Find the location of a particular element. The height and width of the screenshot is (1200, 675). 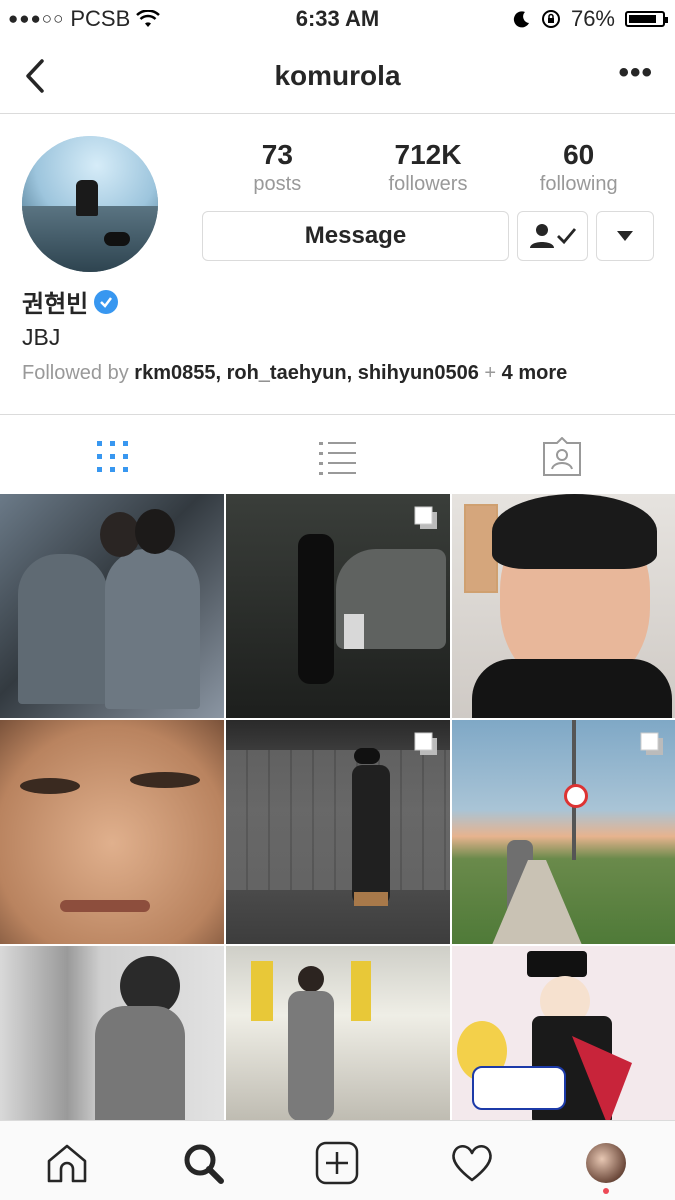

profile-name-row: 권현빈 is located at coordinates (70, 301).